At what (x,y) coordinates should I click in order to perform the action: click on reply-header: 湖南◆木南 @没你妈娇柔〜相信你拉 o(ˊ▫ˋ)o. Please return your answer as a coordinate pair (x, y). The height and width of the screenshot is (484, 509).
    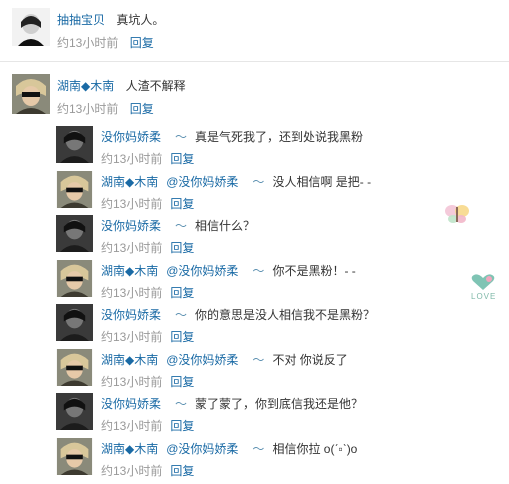
    Looking at the image, I should click on (229, 448).